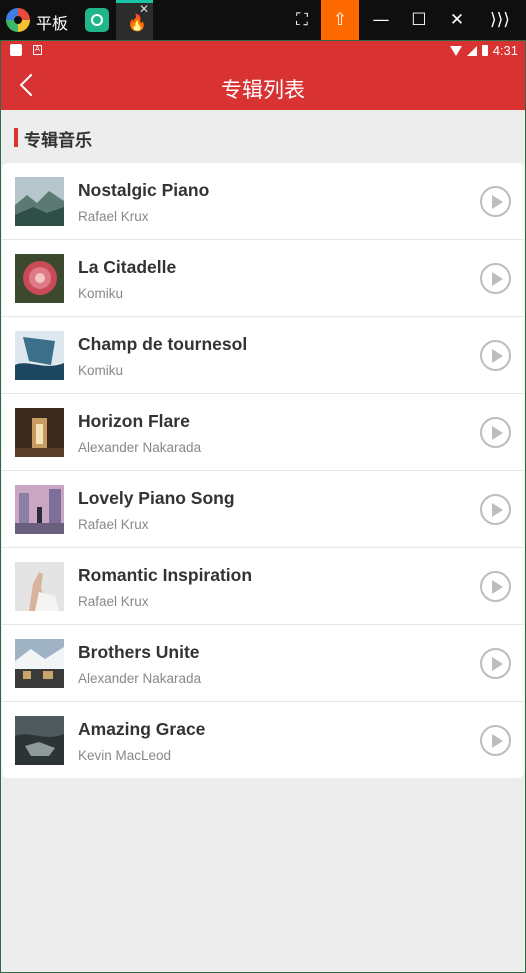  What do you see at coordinates (455, 50) in the screenshot?
I see `wifi-icon` at bounding box center [455, 50].